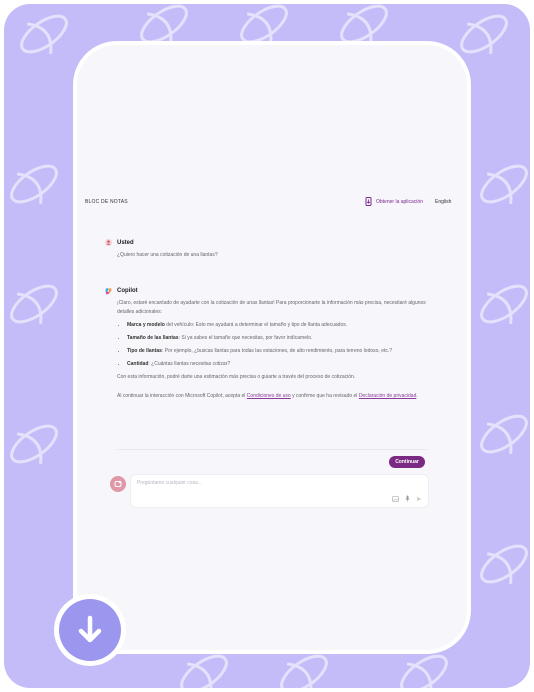 This screenshot has height=692, width=534. What do you see at coordinates (127, 290) in the screenshot?
I see `copilot-name: Copilot` at bounding box center [127, 290].